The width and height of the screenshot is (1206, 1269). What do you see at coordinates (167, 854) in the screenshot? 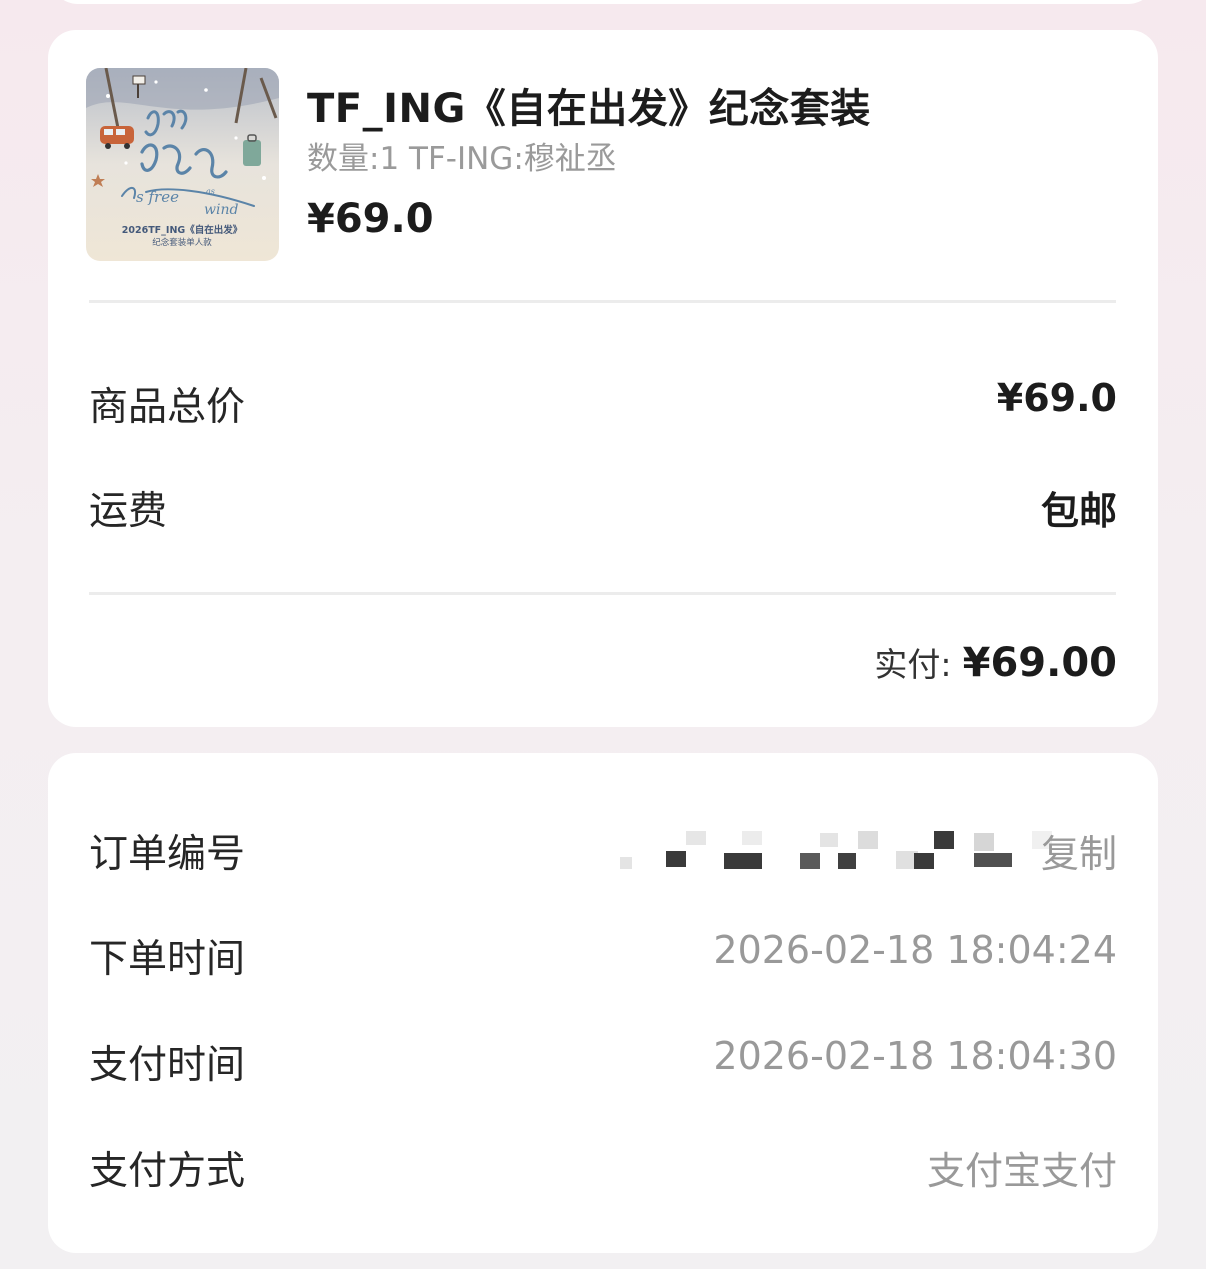
I see `order-number-label: 订单编号` at bounding box center [167, 854].